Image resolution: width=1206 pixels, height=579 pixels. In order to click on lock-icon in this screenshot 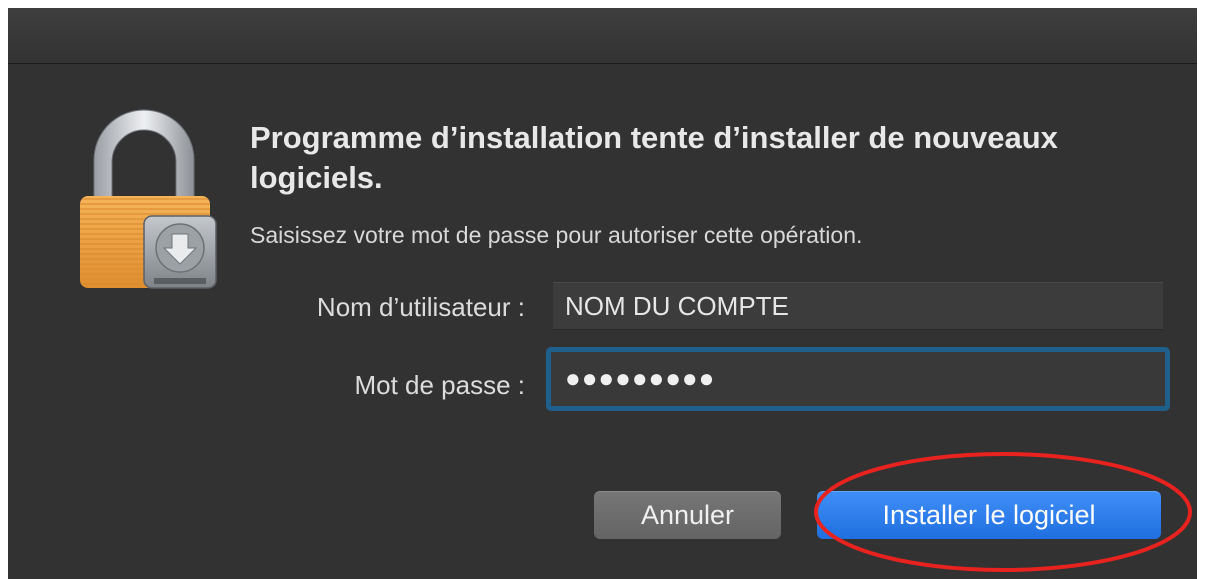, I will do `click(148, 199)`.